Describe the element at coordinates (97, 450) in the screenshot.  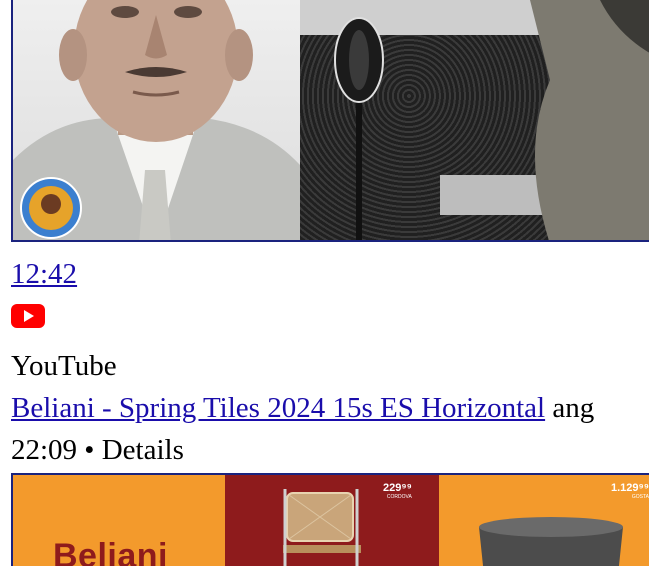
I see `video-meta: 22:09 • Details` at that location.